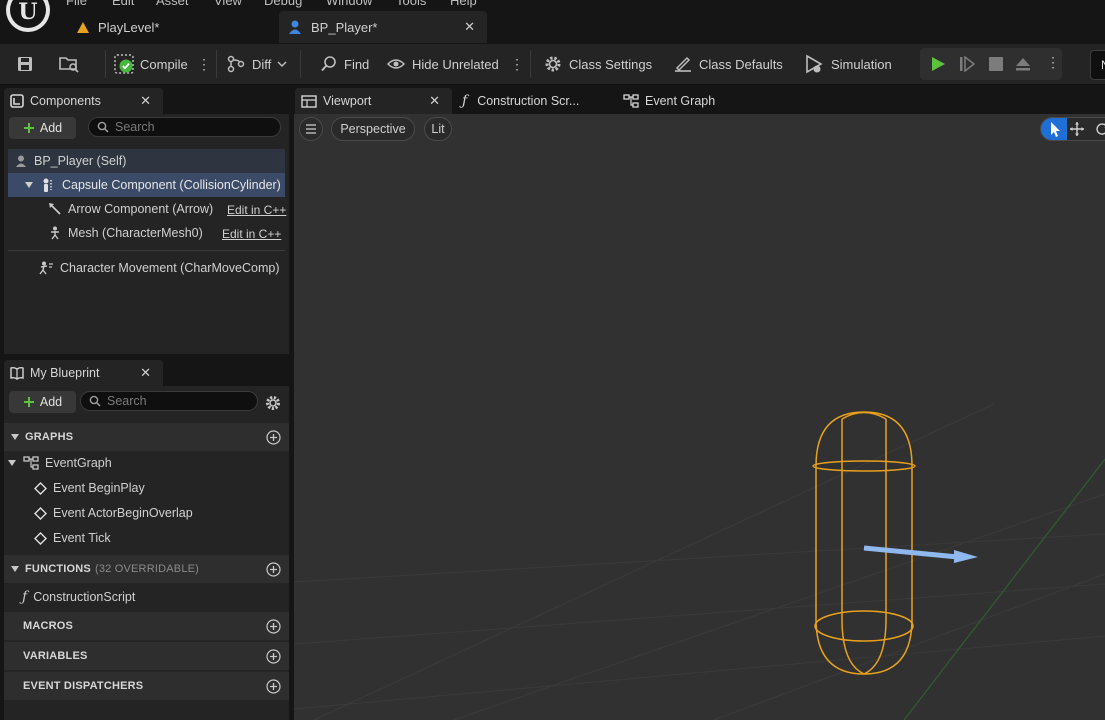 The width and height of the screenshot is (1105, 720). What do you see at coordinates (864, 543) in the screenshot?
I see `capsule-collision-wireframe` at bounding box center [864, 543].